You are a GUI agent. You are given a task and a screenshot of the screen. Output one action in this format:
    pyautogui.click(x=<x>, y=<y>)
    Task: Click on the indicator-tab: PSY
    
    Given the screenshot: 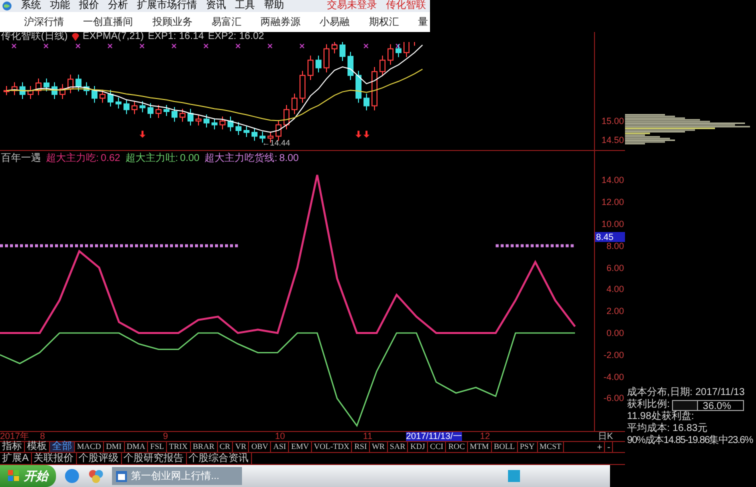 What is the action you would take?
    pyautogui.click(x=528, y=447)
    